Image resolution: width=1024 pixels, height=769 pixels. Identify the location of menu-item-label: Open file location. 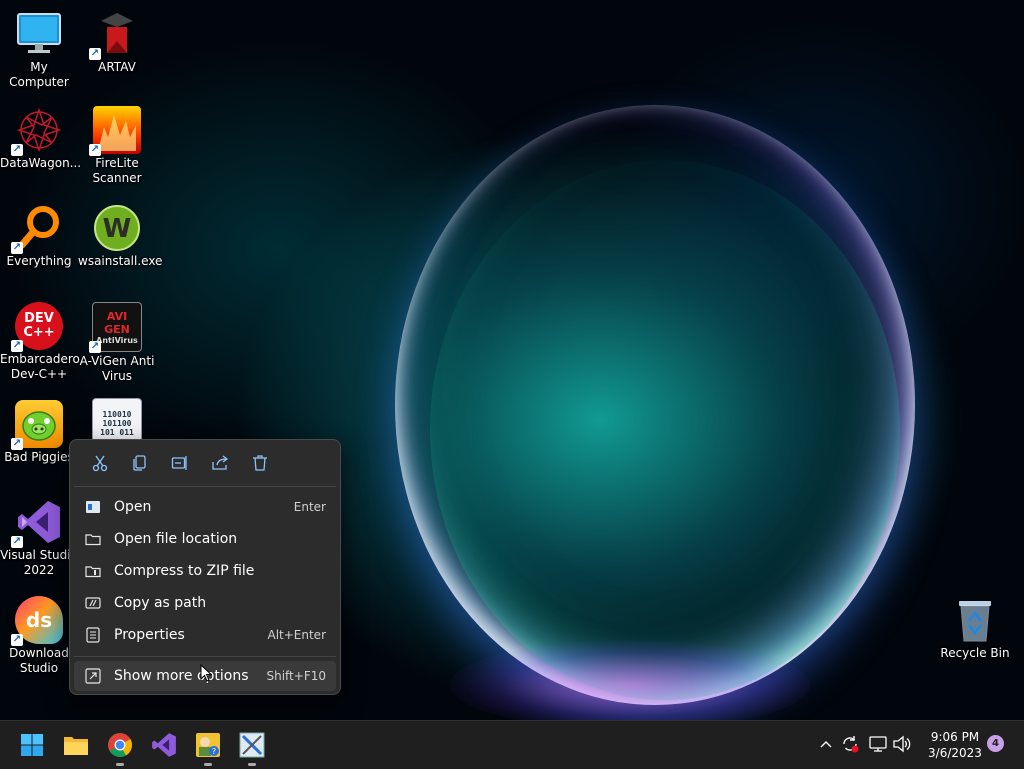
(176, 539).